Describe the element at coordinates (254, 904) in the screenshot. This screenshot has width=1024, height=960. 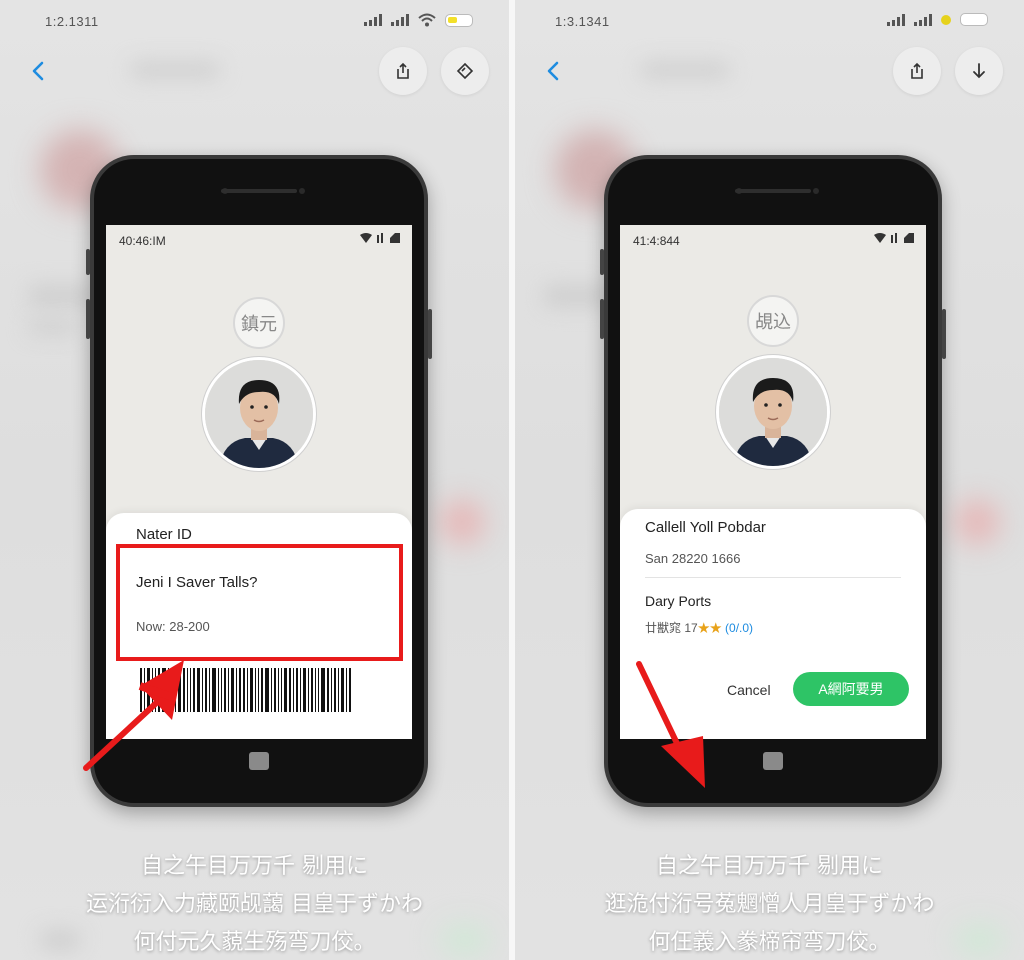
I see `caption-line: 运洐衍入力藏颐觇藹 目皇于ずかわ` at that location.